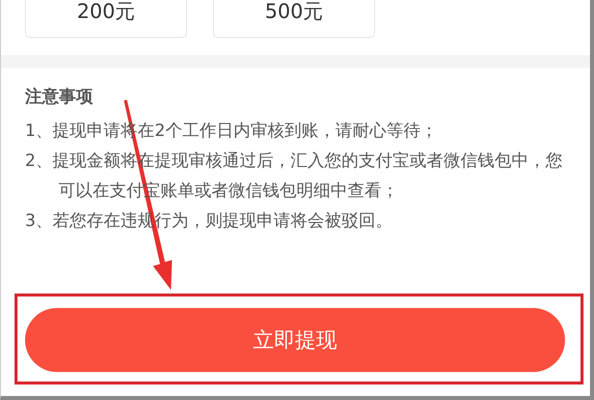  Describe the element at coordinates (59, 97) in the screenshot. I see `notice-title: 注意事项` at that location.